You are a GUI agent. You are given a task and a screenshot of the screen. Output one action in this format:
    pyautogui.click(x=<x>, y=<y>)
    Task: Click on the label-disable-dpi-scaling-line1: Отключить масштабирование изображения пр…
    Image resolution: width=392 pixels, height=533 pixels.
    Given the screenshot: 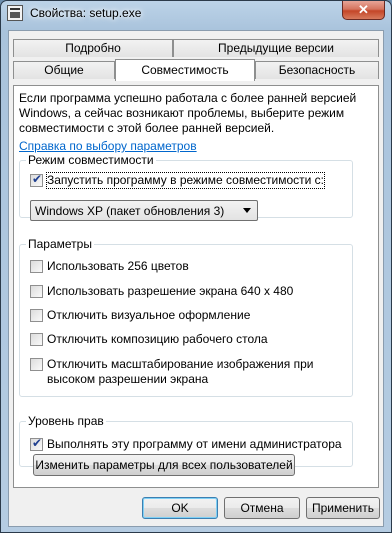 What is the action you would take?
    pyautogui.click(x=180, y=364)
    